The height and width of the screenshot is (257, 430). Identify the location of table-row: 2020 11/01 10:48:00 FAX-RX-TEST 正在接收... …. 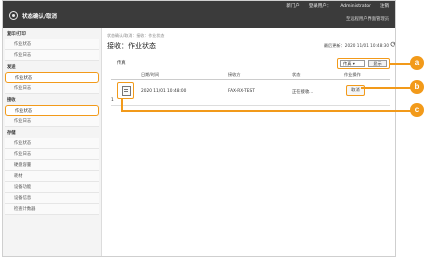
(250, 93).